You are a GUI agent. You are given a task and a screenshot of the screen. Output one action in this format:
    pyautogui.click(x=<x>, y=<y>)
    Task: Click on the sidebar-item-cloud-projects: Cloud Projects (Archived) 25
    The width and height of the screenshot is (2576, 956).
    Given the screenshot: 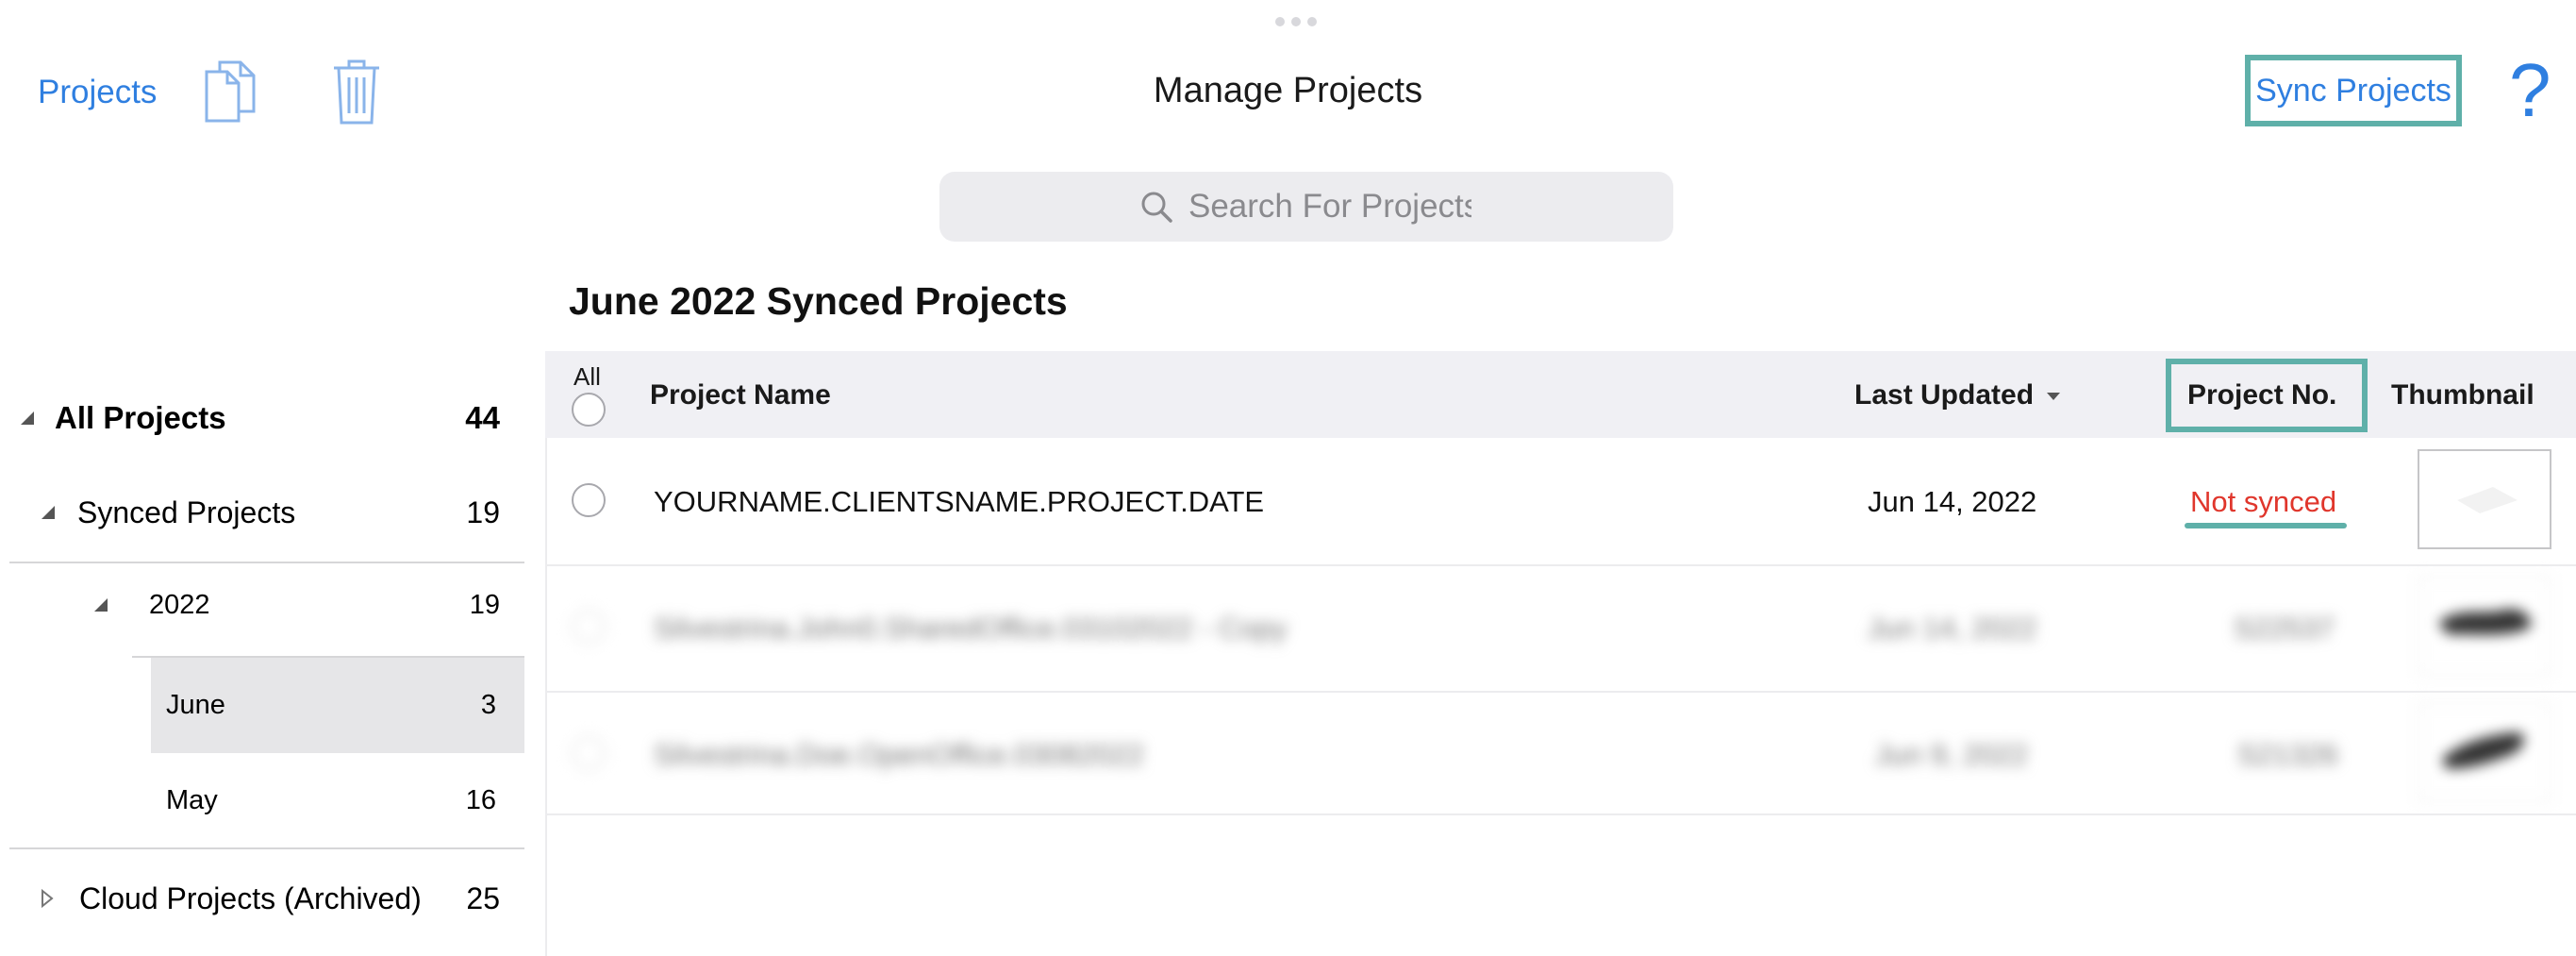 What is the action you would take?
    pyautogui.click(x=270, y=898)
    